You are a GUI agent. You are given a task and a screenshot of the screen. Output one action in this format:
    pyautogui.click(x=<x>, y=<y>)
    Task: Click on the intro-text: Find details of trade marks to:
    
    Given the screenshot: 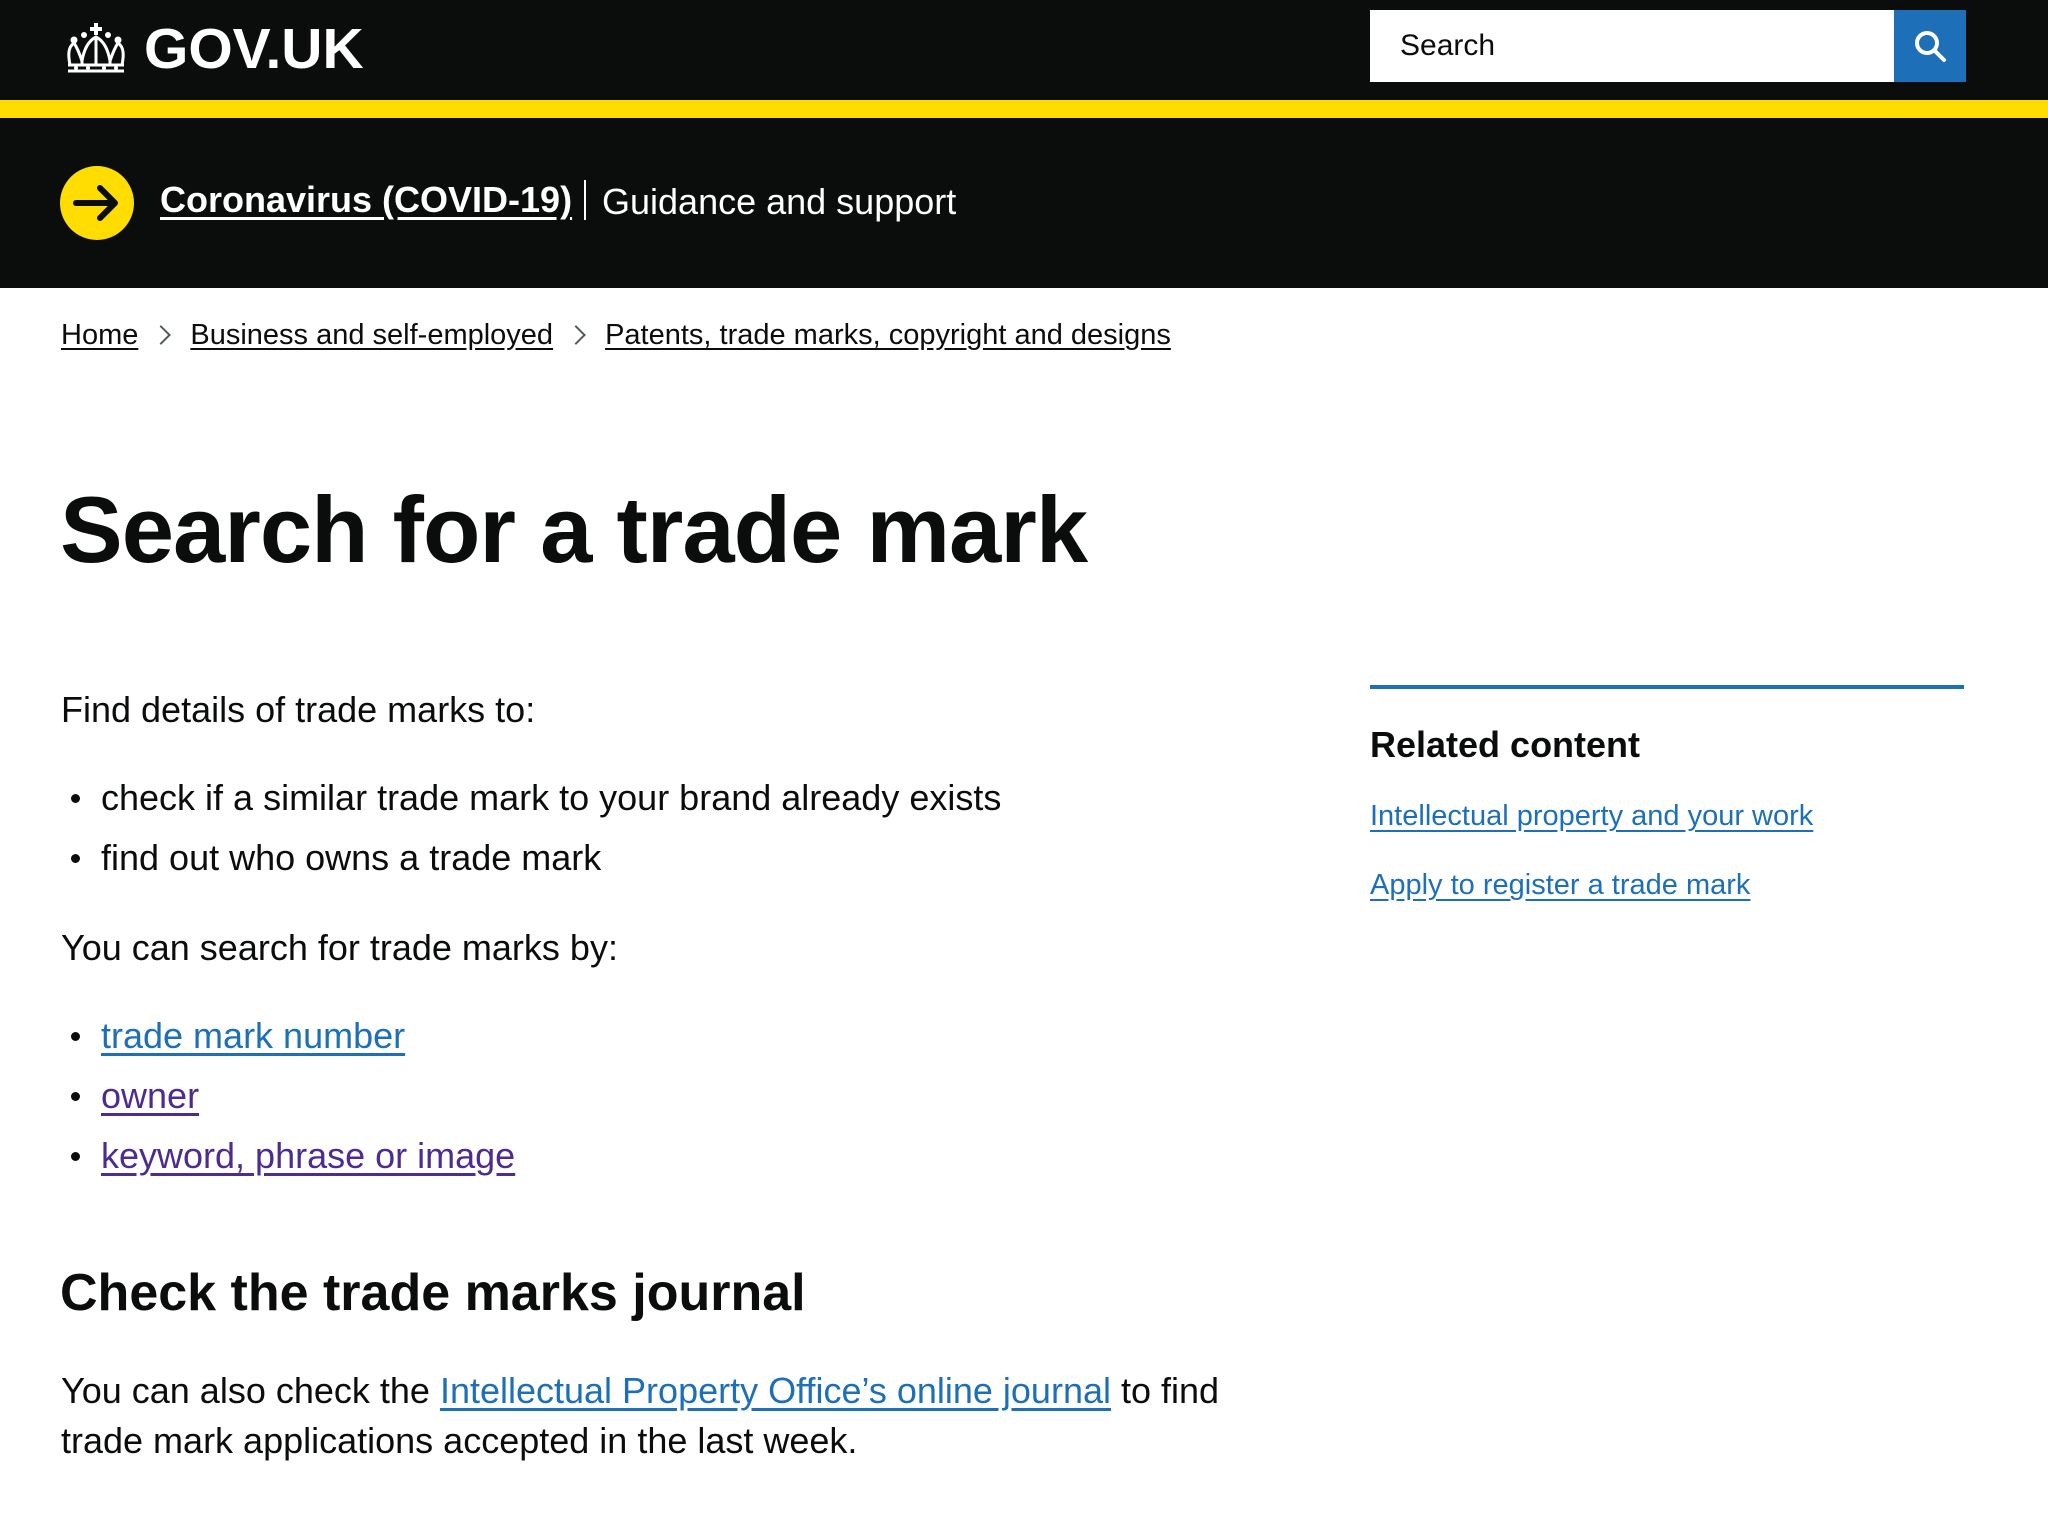 What is the action you would take?
    pyautogui.click(x=298, y=709)
    